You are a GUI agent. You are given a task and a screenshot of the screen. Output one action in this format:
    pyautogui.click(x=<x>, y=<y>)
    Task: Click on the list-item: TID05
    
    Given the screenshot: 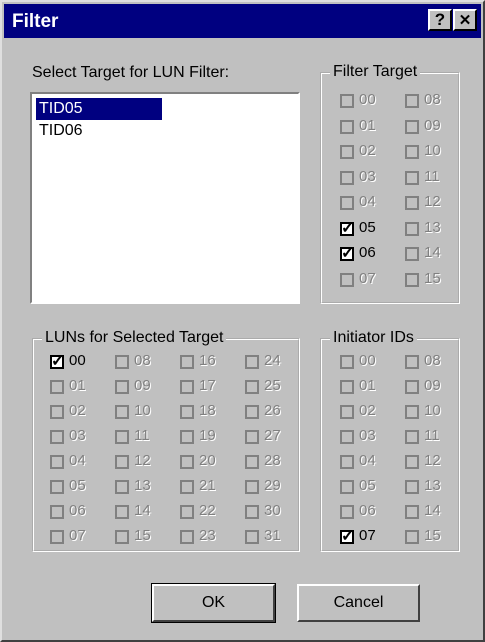 What is the action you would take?
    pyautogui.click(x=99, y=109)
    